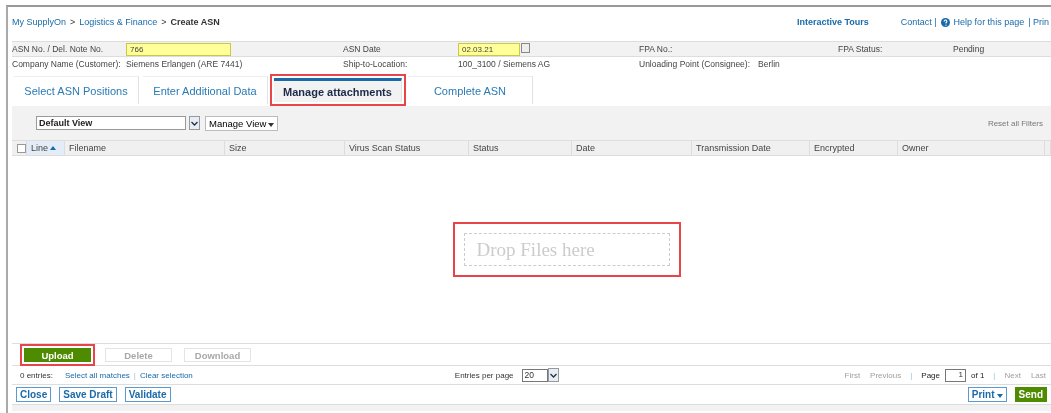  Describe the element at coordinates (955, 375) in the screenshot. I see `page-number-field: 1` at that location.